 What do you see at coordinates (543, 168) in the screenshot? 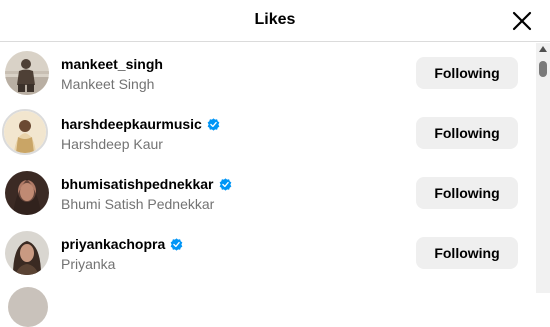
I see `scrollbar` at bounding box center [543, 168].